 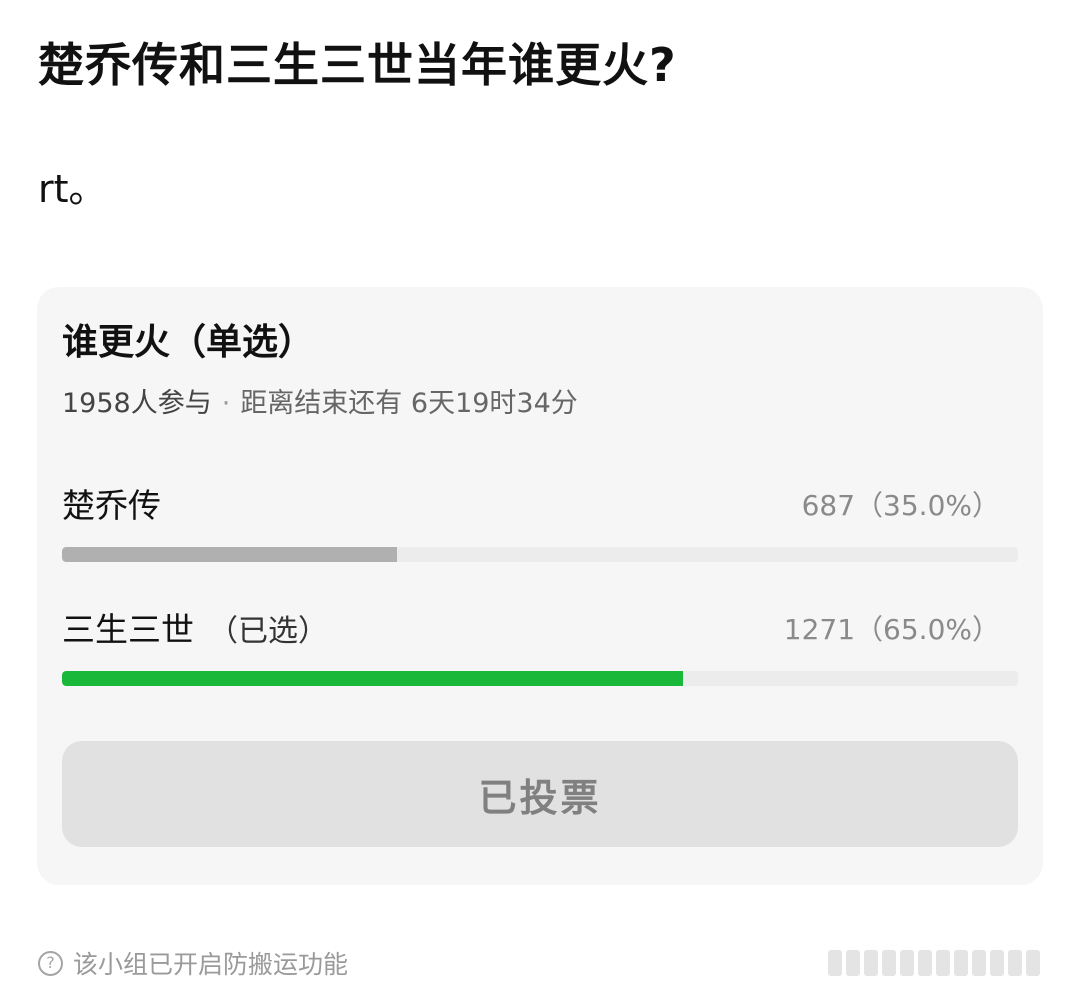 What do you see at coordinates (891, 629) in the screenshot?
I see `option-stat: 1271（65.0%）` at bounding box center [891, 629].